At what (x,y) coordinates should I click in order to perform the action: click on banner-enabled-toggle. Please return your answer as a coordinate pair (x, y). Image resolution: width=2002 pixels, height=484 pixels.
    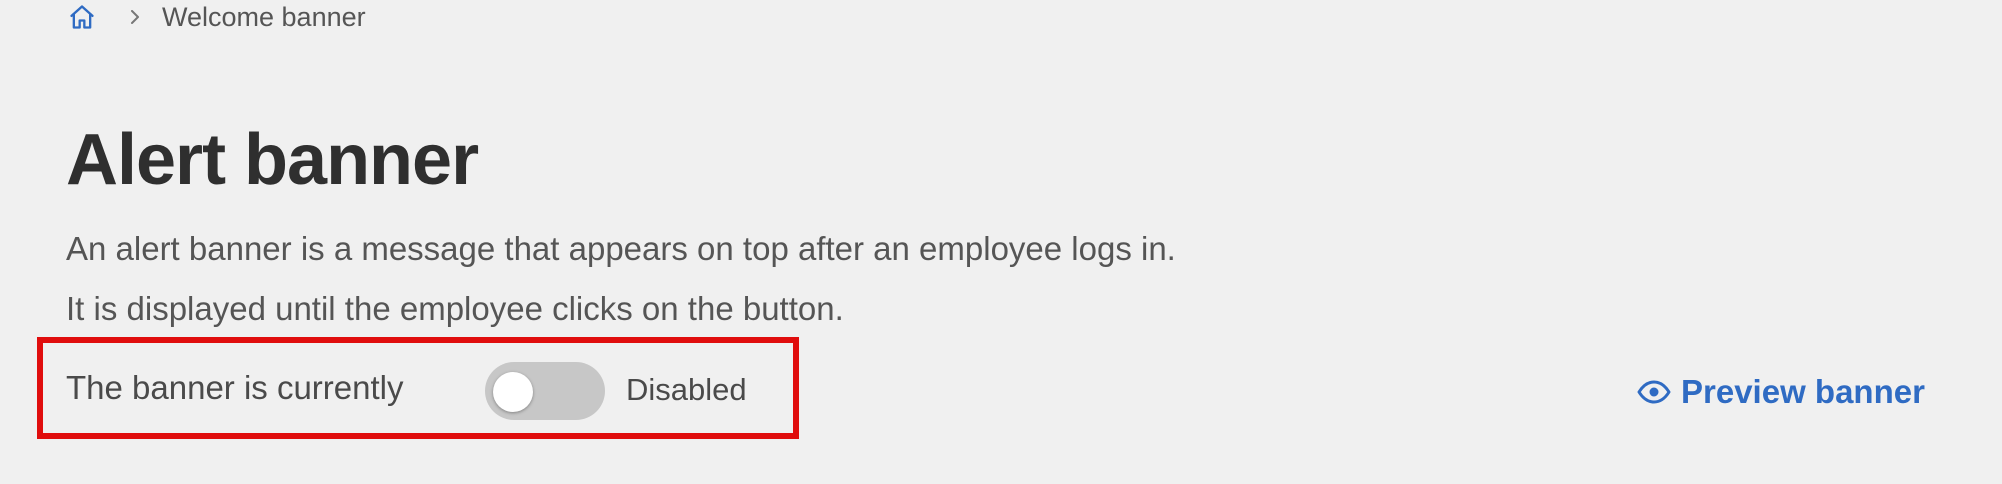
    Looking at the image, I should click on (545, 391).